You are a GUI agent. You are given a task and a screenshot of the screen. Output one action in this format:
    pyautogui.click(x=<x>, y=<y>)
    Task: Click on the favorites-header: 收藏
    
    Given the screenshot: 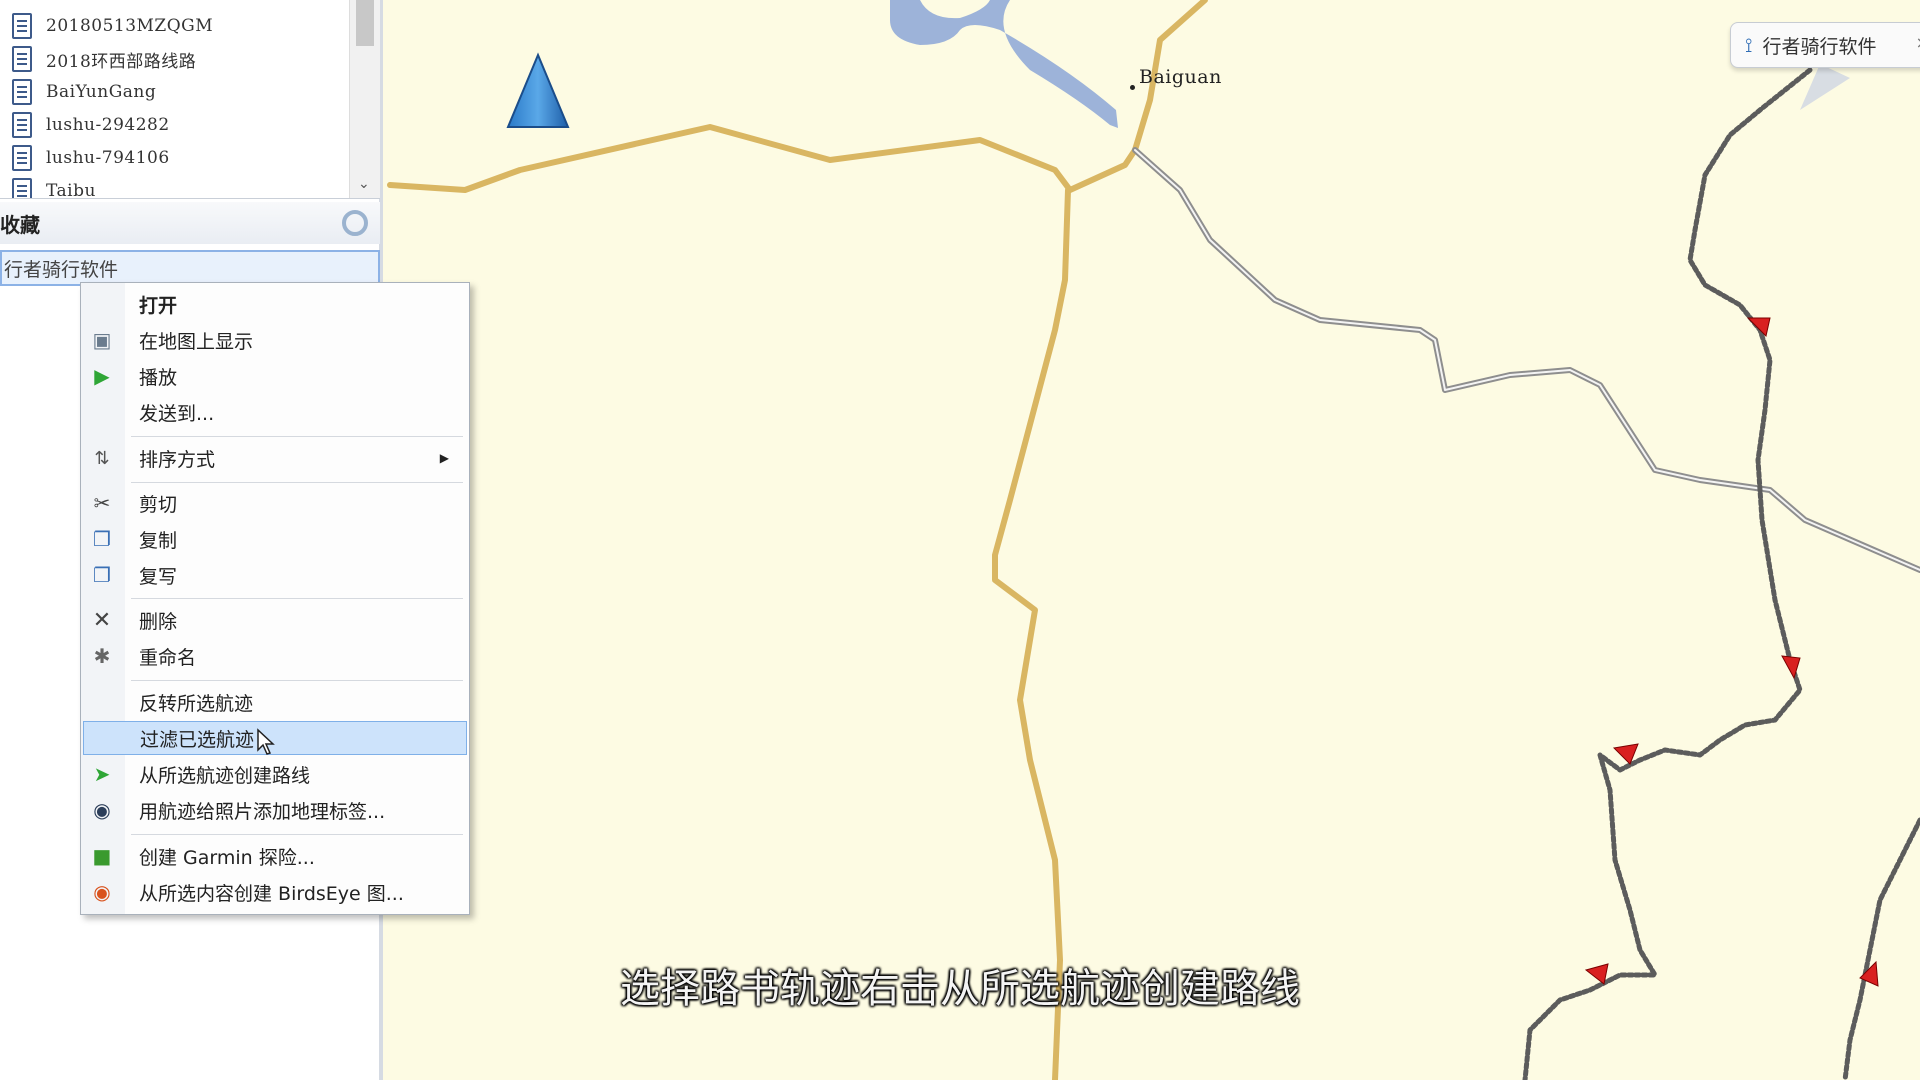 What is the action you would take?
    pyautogui.click(x=190, y=223)
    